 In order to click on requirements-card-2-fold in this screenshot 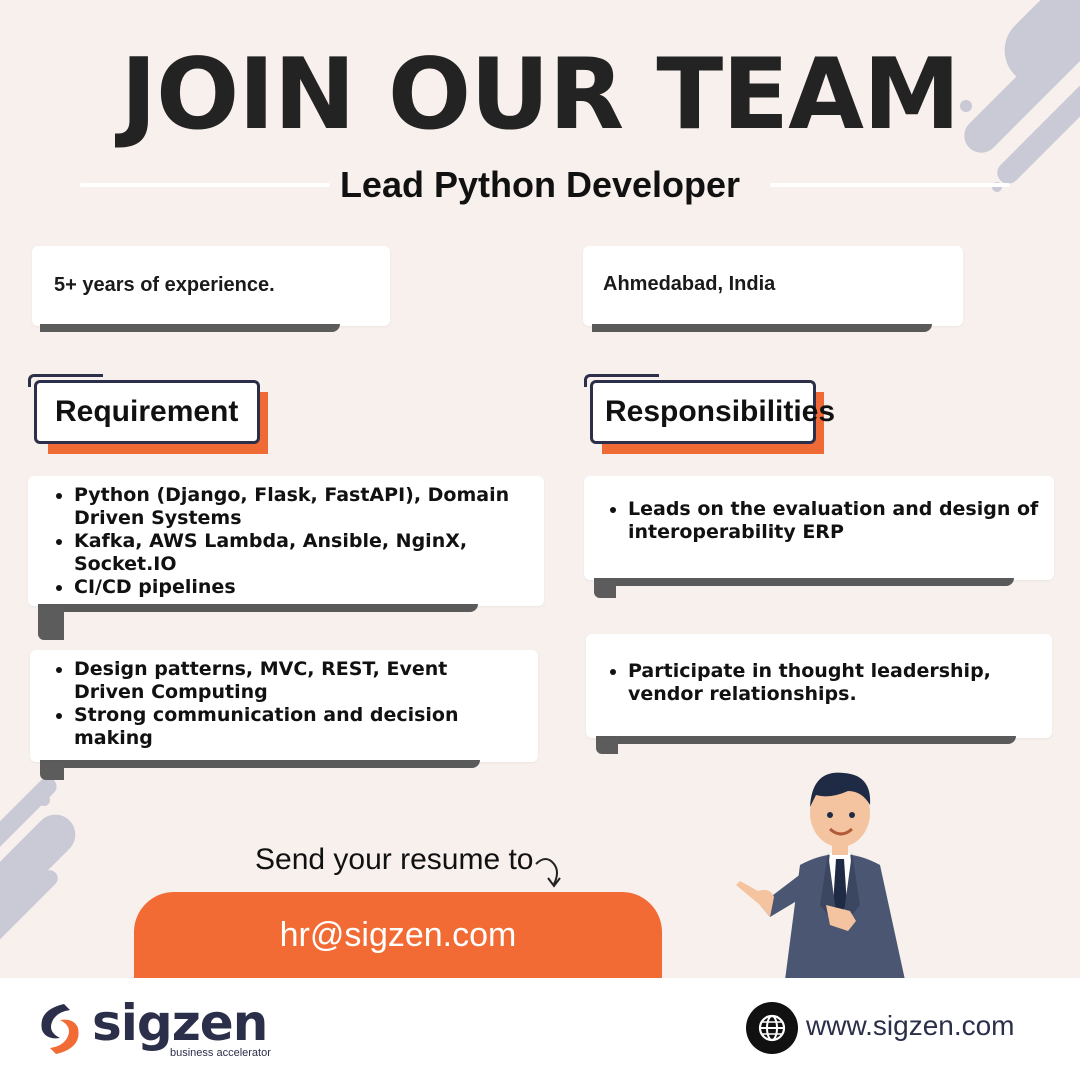, I will do `click(52, 771)`.